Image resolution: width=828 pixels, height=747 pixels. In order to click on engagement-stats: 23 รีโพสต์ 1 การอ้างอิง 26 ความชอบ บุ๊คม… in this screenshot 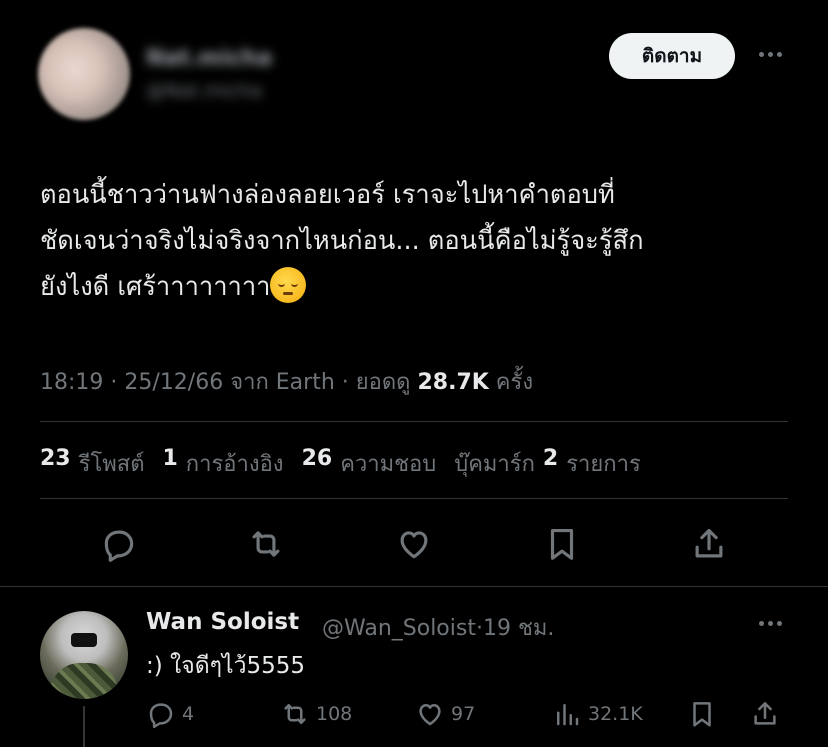, I will do `click(349, 463)`.